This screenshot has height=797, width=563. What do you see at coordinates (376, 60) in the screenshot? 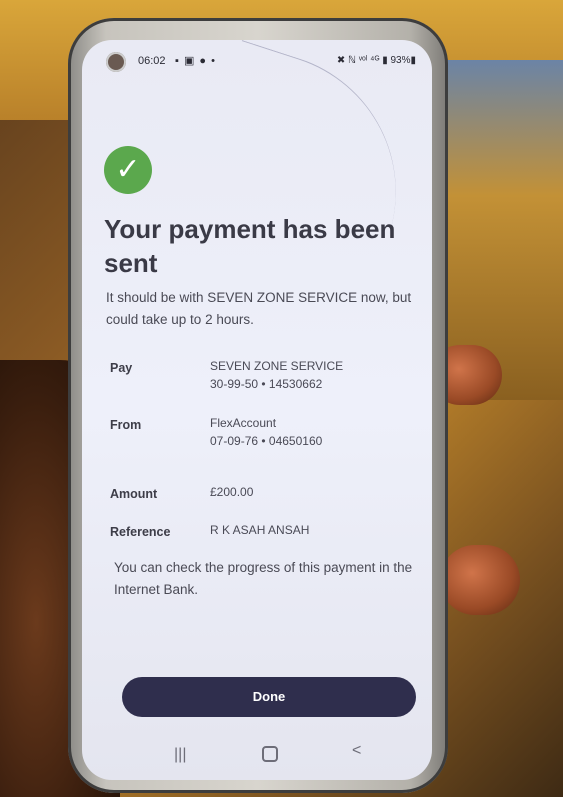
I see `signal-battery-indicator: ✖ ℕ ᵛᵒˡ ⁴ᴳ ▮ 93%▮` at bounding box center [376, 60].